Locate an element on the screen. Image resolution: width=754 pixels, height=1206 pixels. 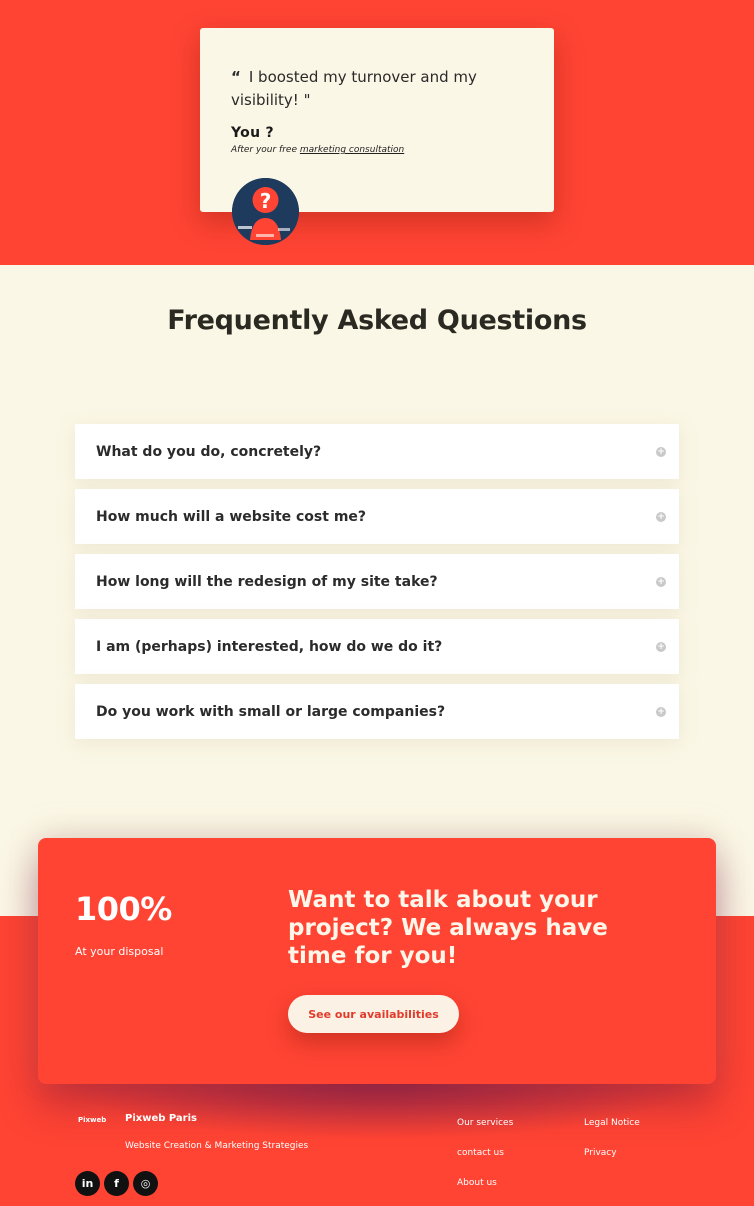
brand-name: Pixweb Paris is located at coordinates (161, 1118).